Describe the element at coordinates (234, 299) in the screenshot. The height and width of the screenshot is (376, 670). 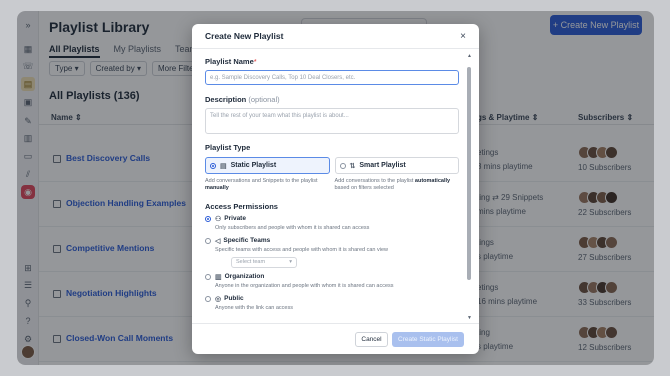
I see `access-title: Public` at that location.